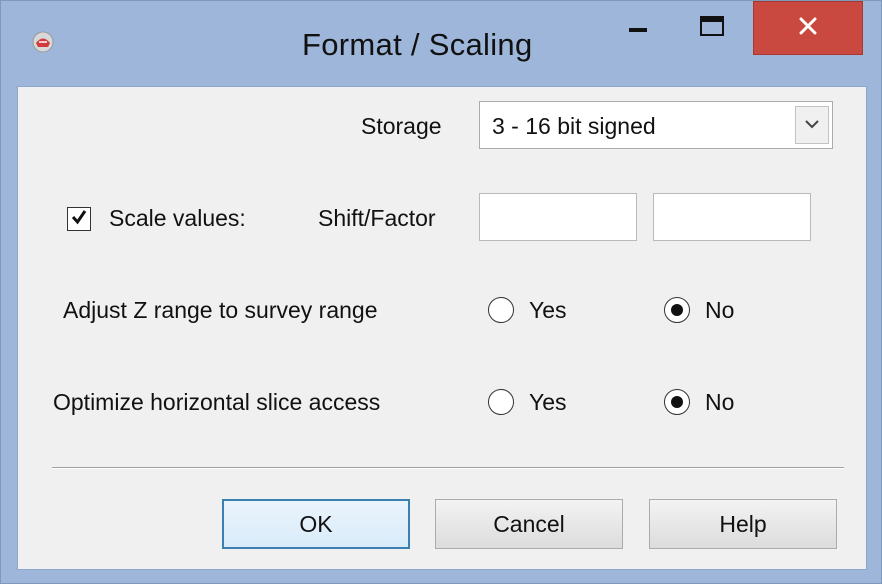  I want to click on chevron-down-icon, so click(812, 125).